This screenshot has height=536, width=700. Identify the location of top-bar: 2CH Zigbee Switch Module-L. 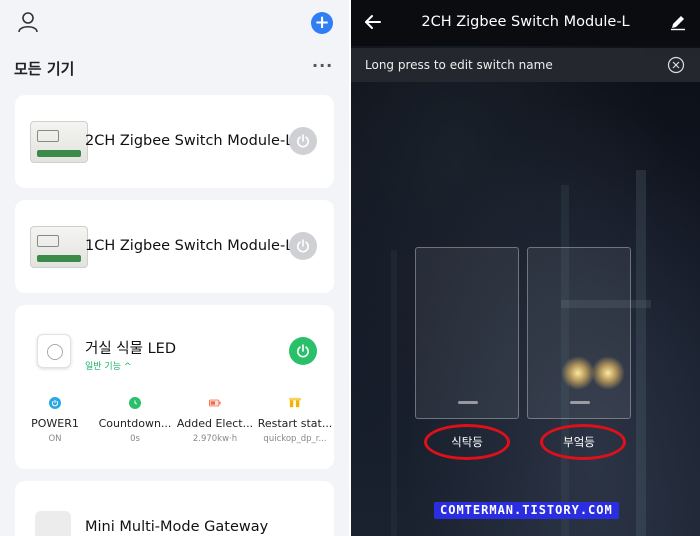
(525, 23).